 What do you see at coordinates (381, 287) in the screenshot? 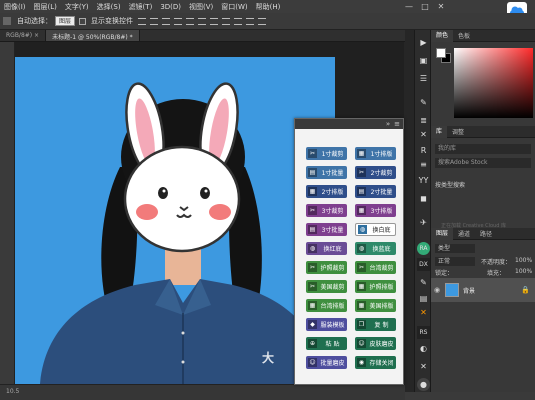
I see `plugin-button-label: 护照排版` at bounding box center [381, 287].